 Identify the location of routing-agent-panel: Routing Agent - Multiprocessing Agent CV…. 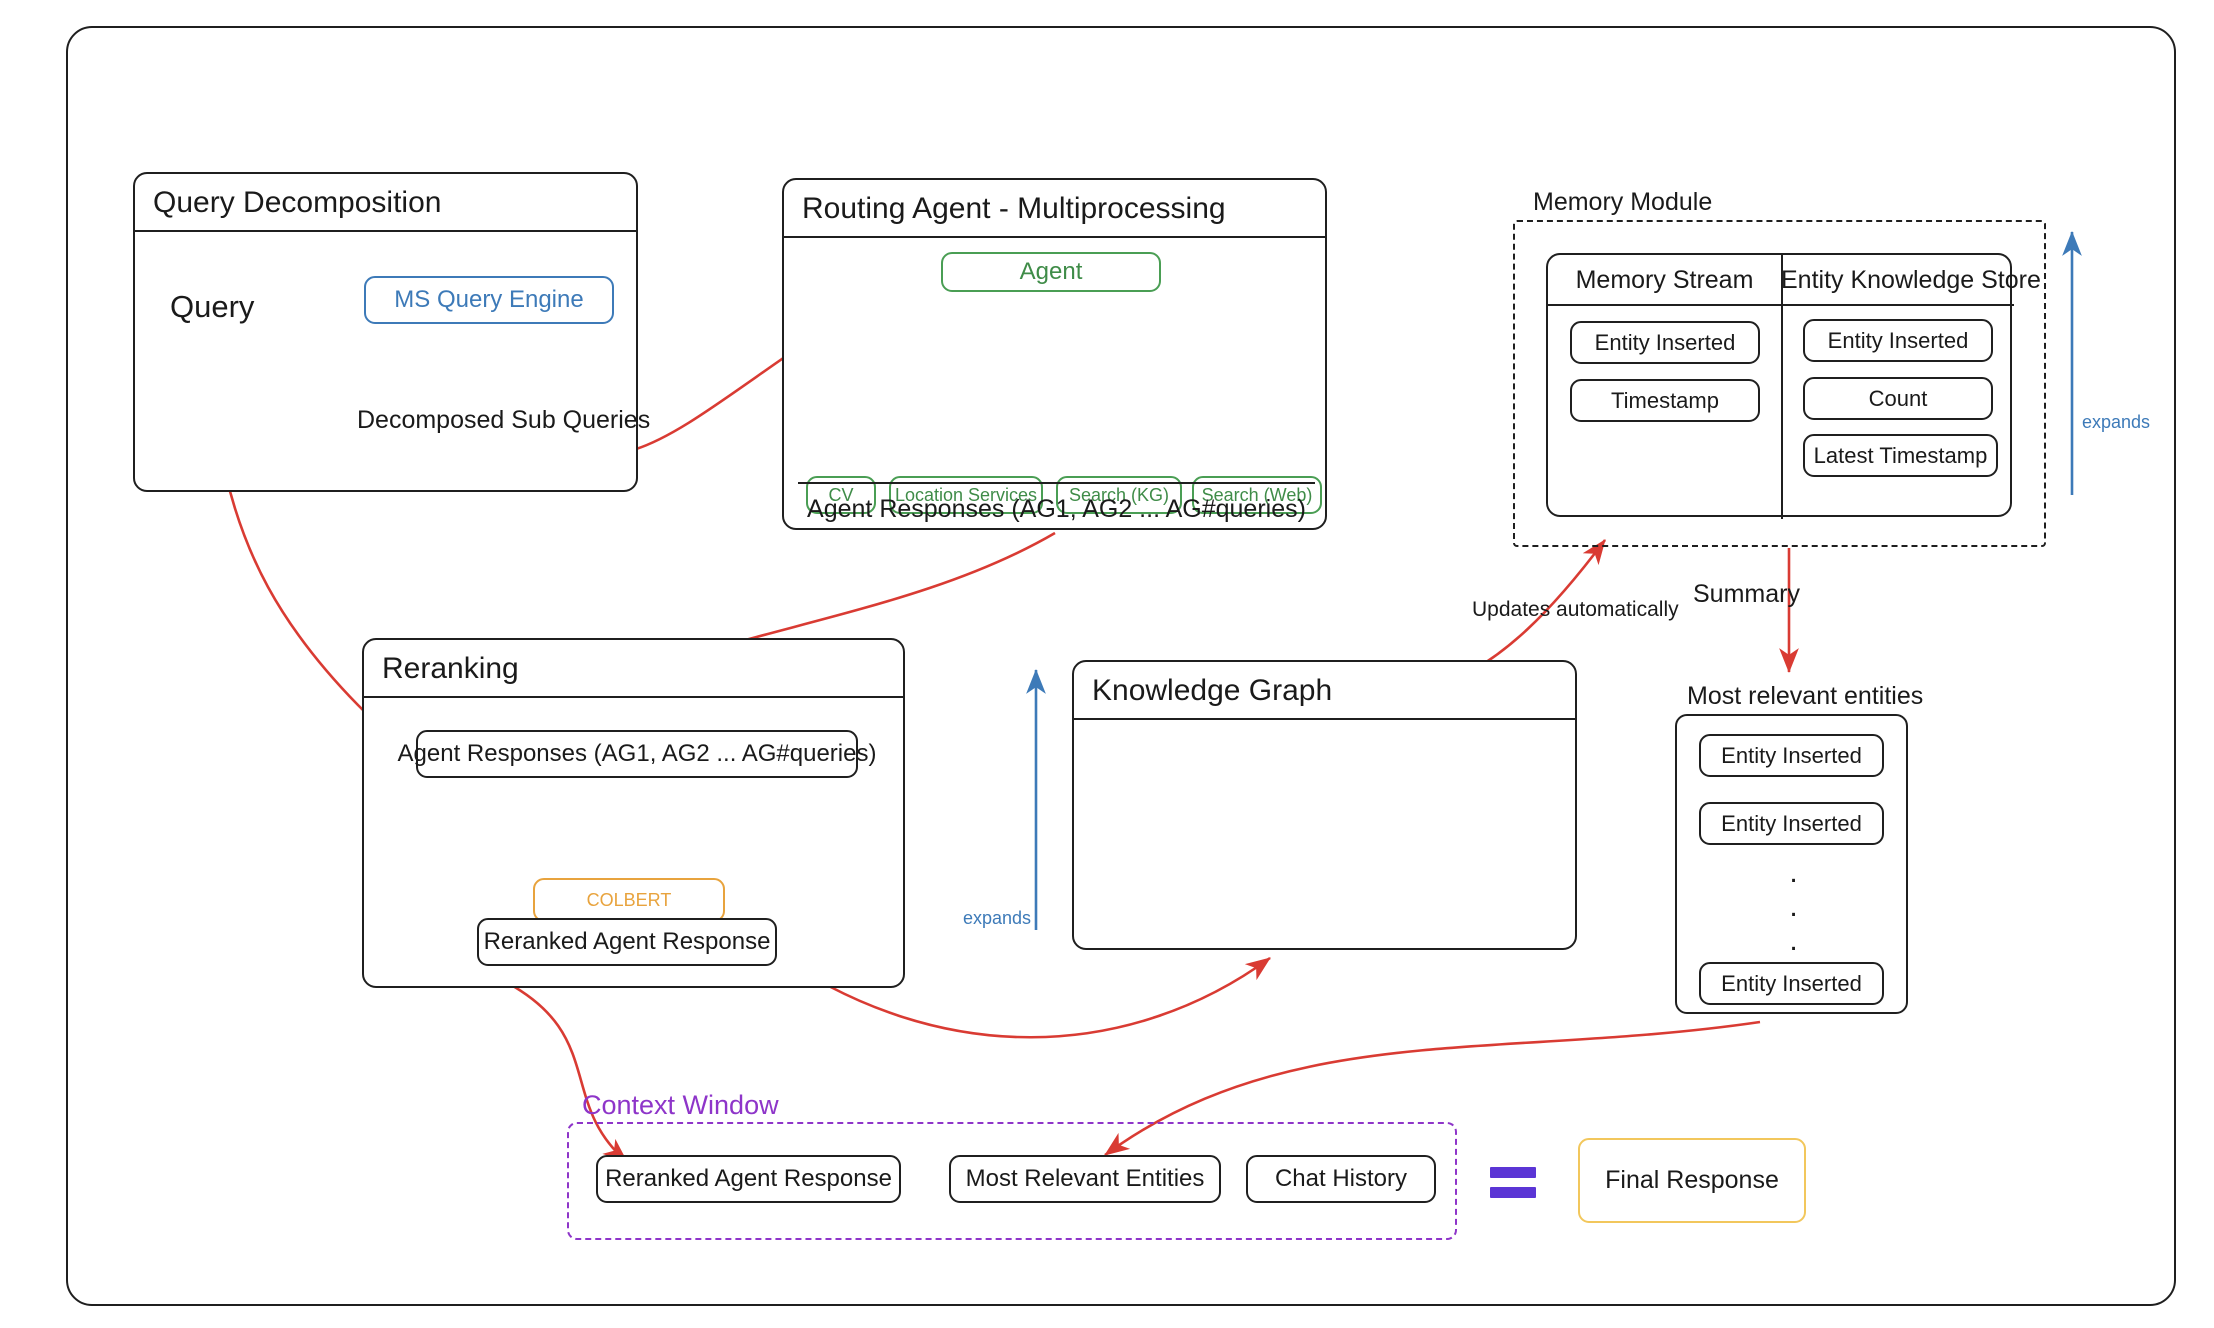
(1054, 354).